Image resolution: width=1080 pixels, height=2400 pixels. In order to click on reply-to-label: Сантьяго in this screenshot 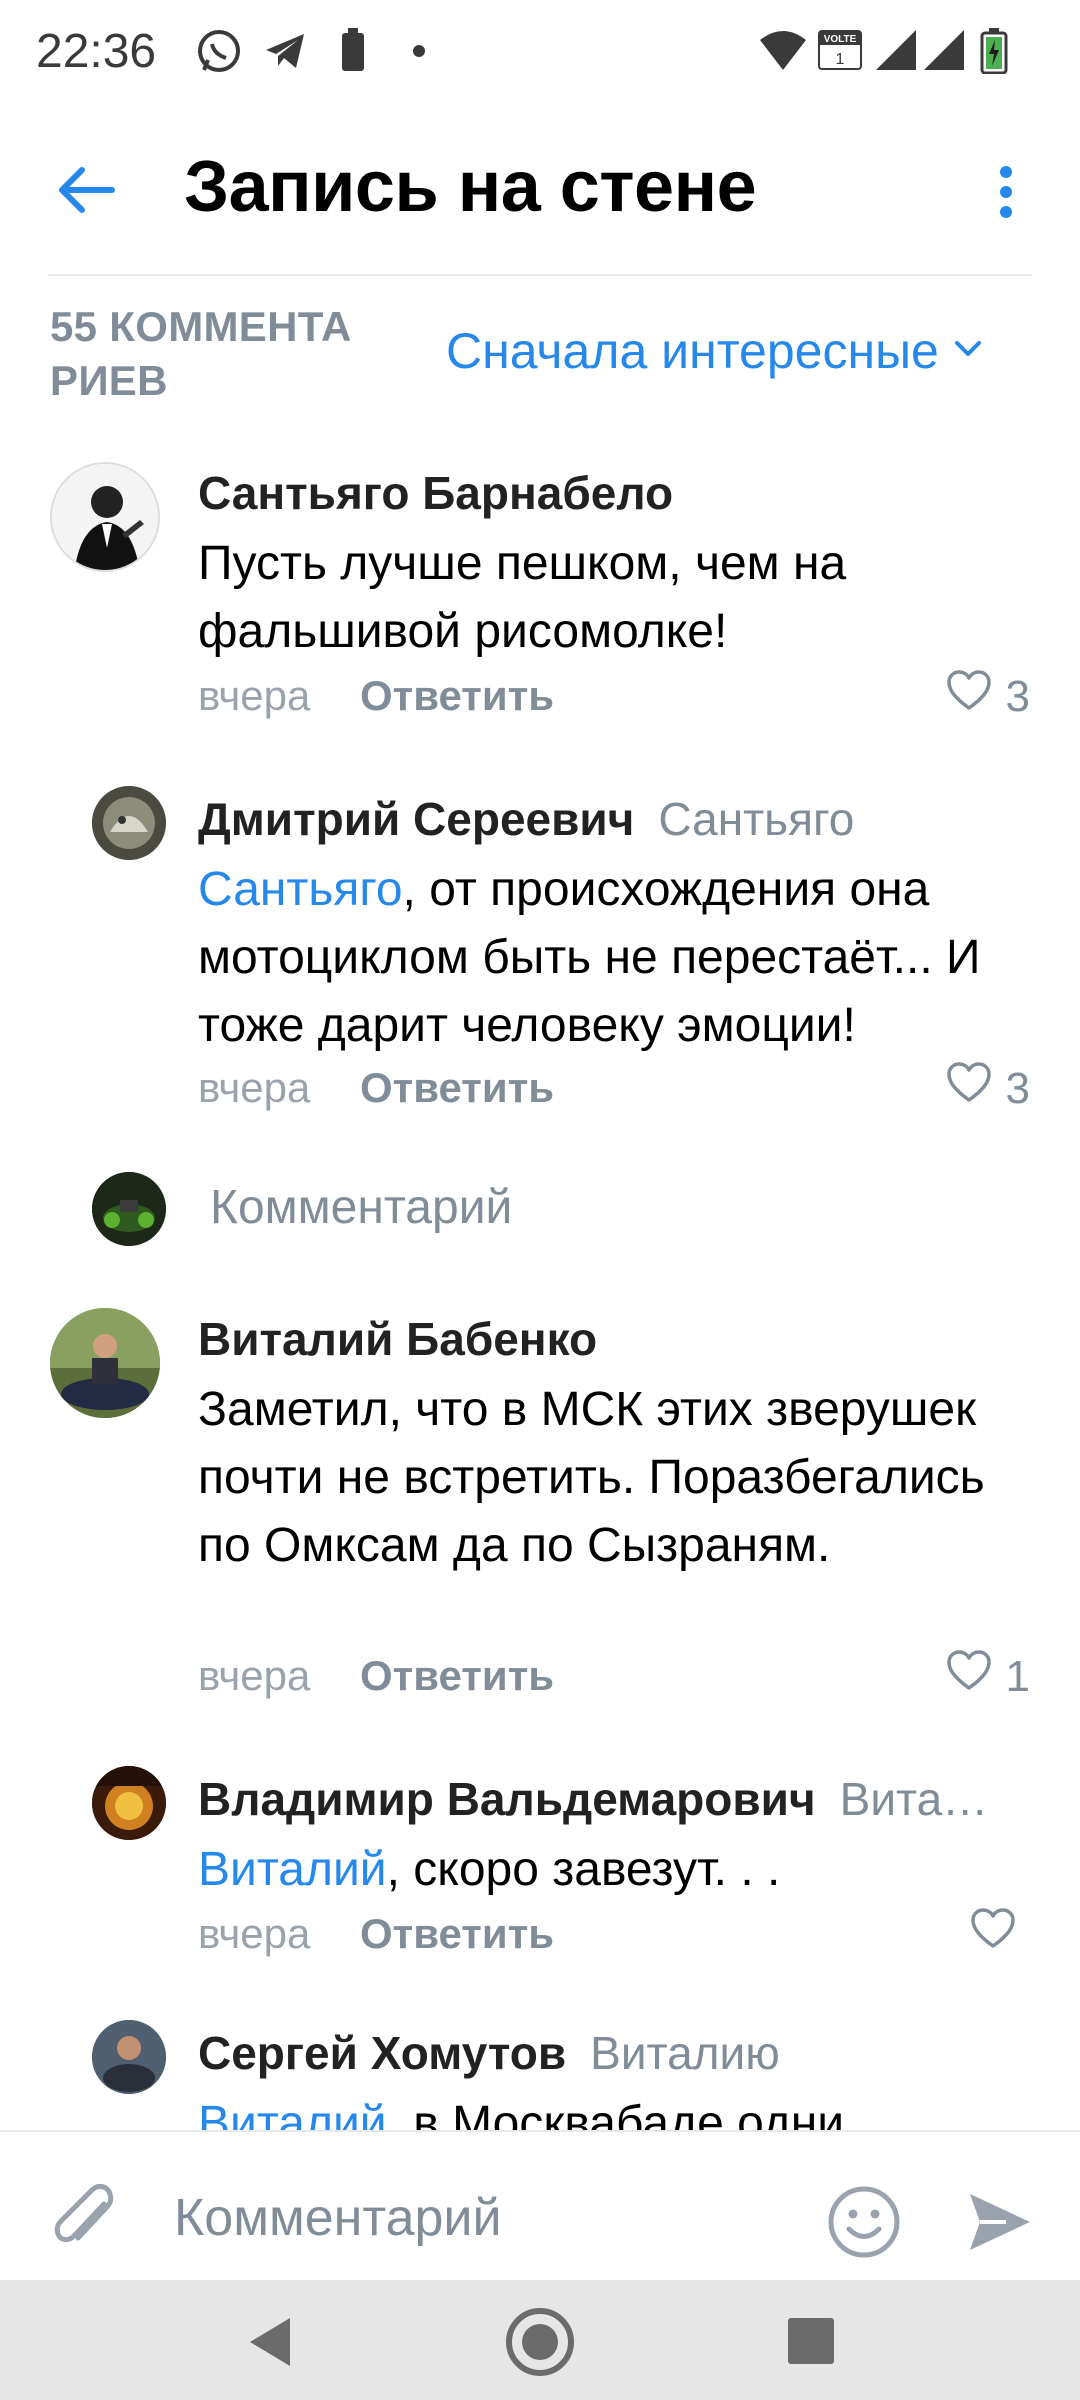, I will do `click(756, 819)`.